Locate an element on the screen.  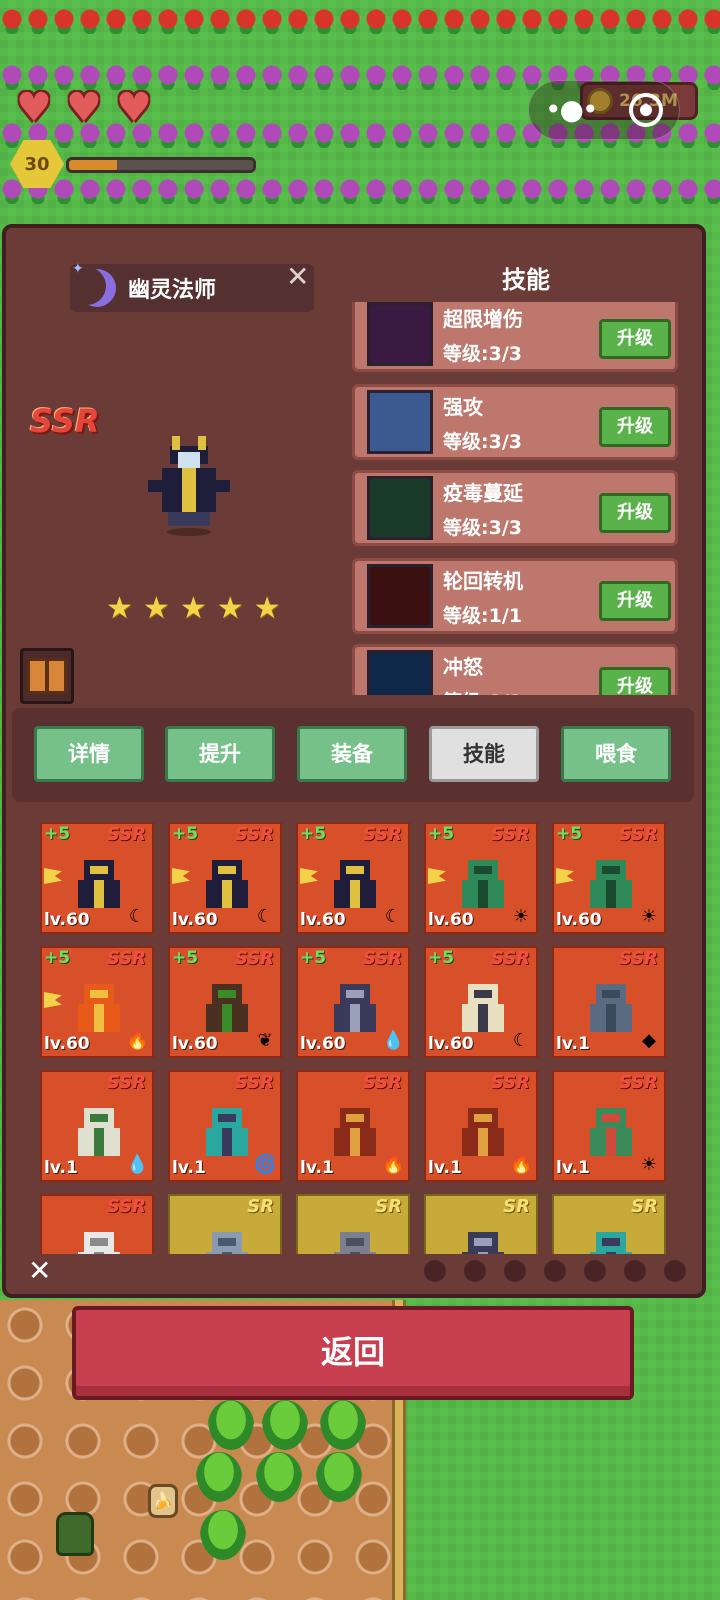
hero-card: SSR lv.1 ◆ is located at coordinates (609, 1002).